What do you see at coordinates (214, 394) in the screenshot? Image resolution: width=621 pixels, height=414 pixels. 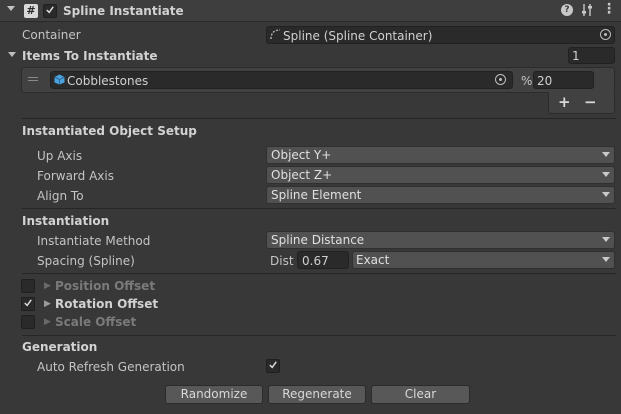 I see `randomize-button: Randomize` at bounding box center [214, 394].